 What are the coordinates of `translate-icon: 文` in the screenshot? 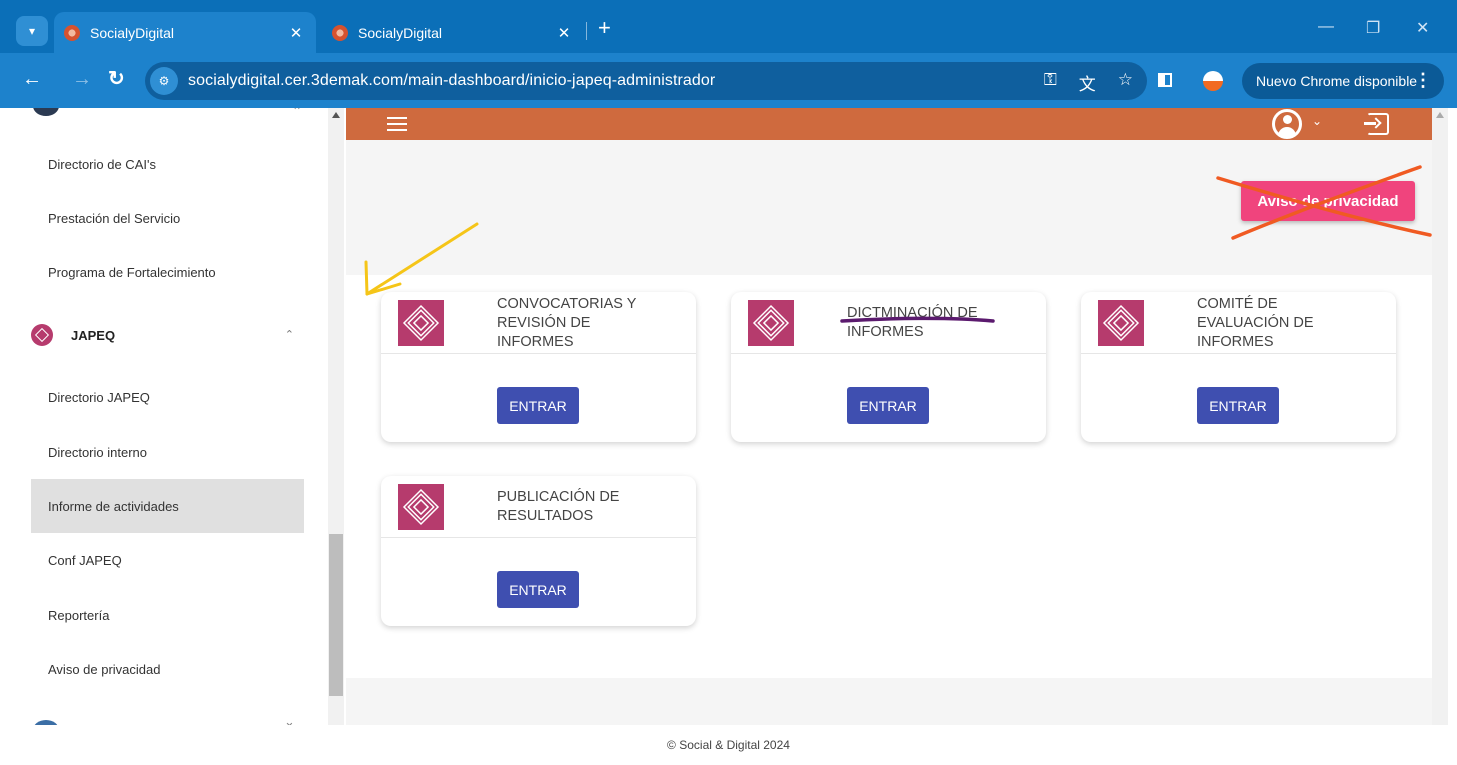 It's located at (1087, 82).